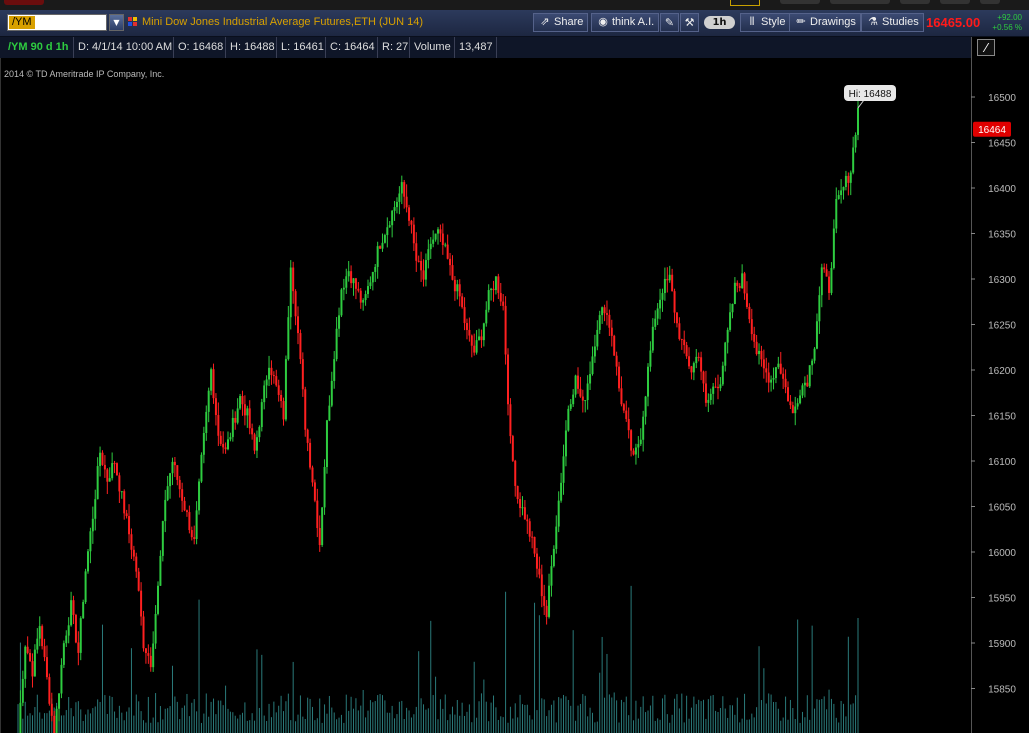 The height and width of the screenshot is (733, 1029). What do you see at coordinates (1002, 189) in the screenshot?
I see `y-tick-label: 16400` at bounding box center [1002, 189].